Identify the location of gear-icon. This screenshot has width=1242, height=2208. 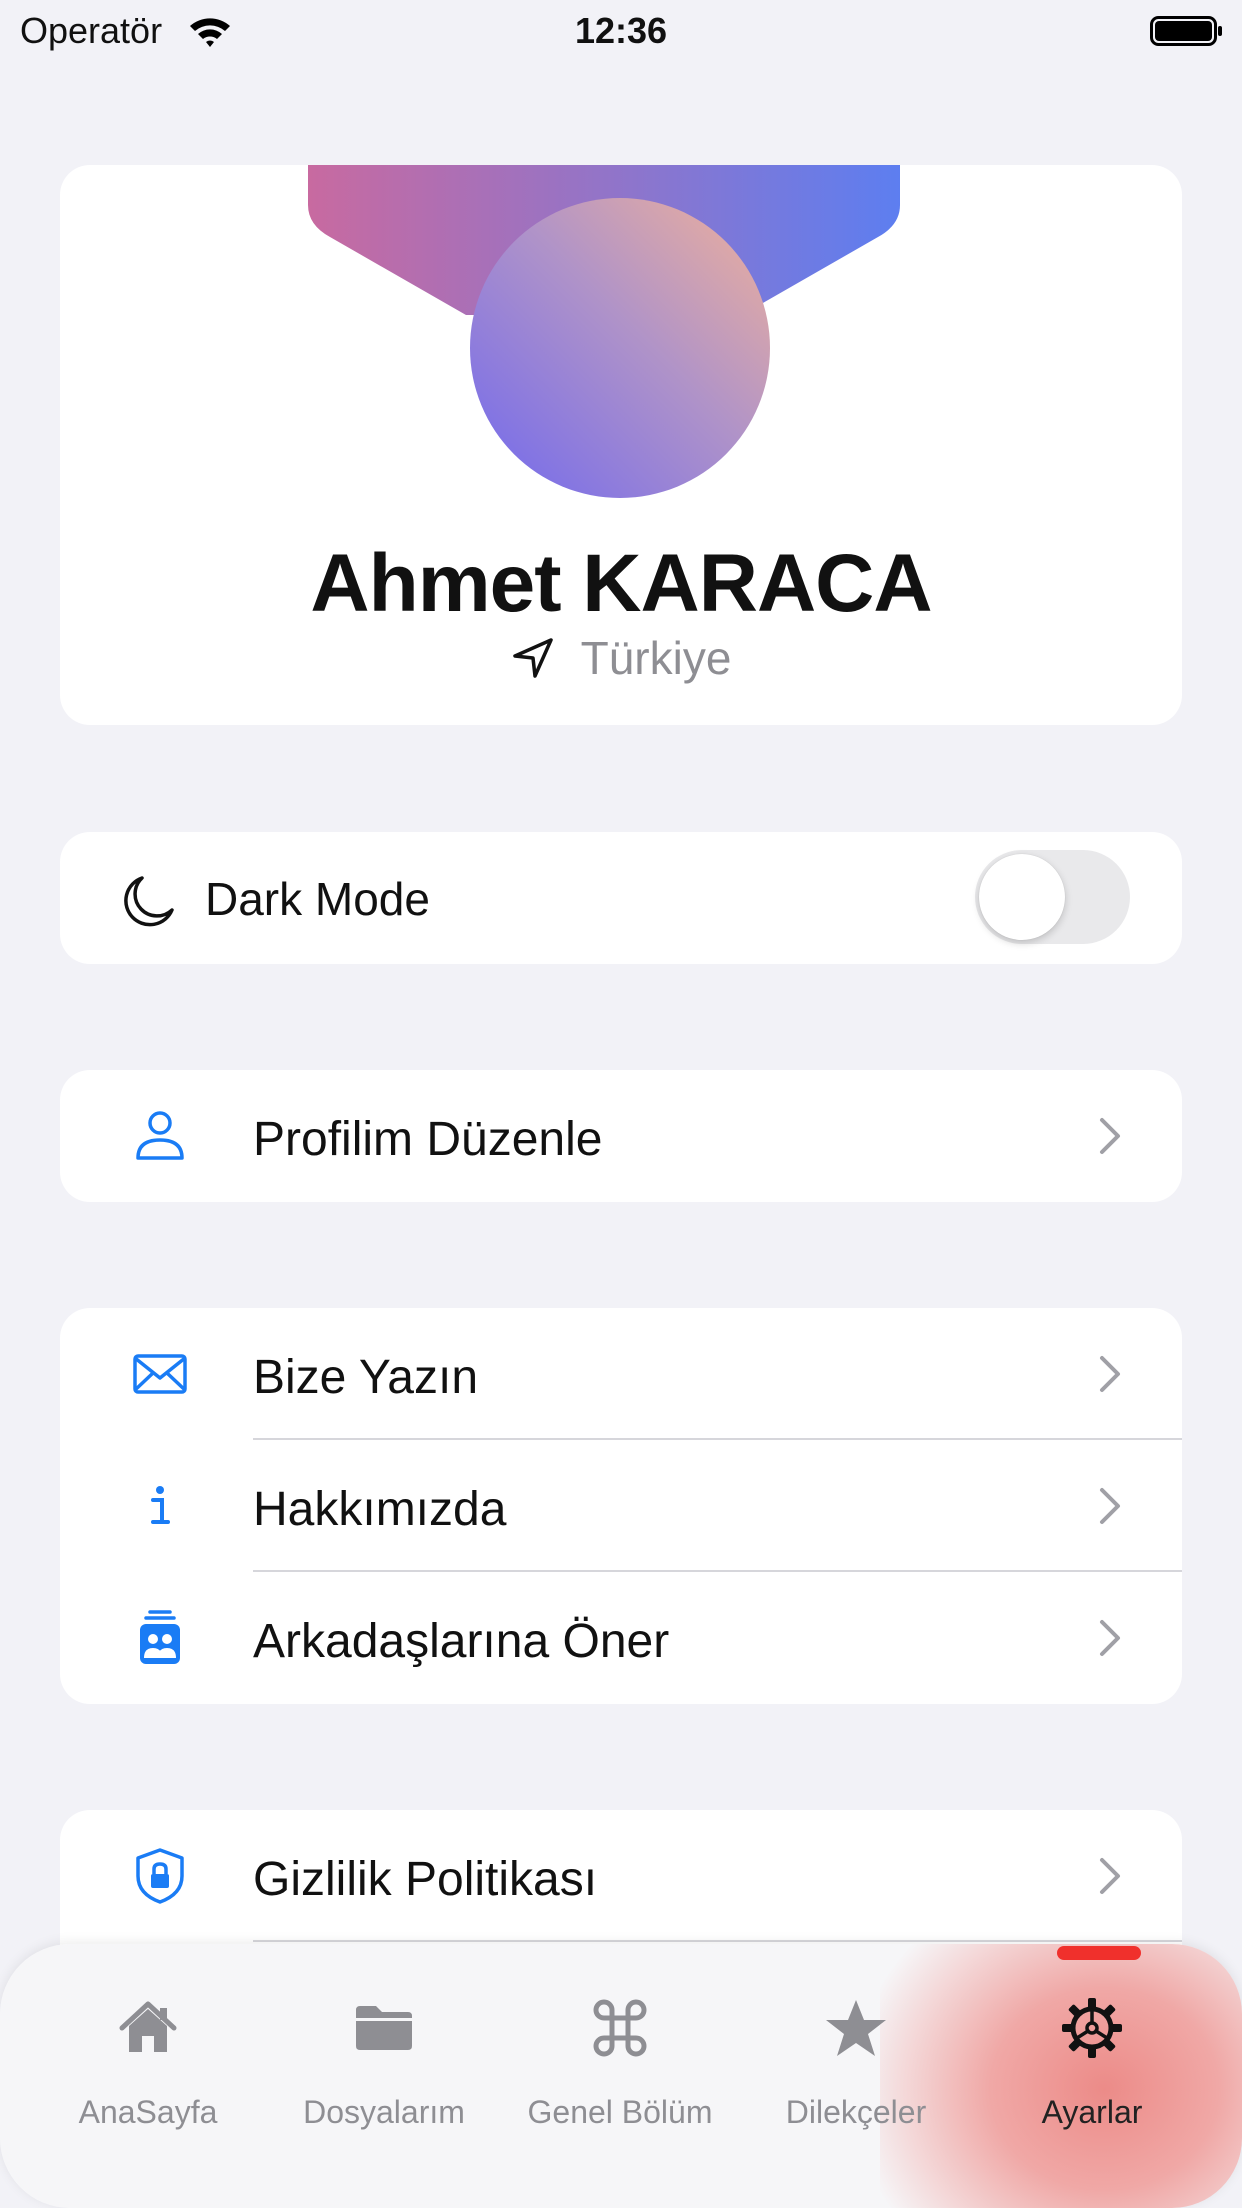
(1092, 2028).